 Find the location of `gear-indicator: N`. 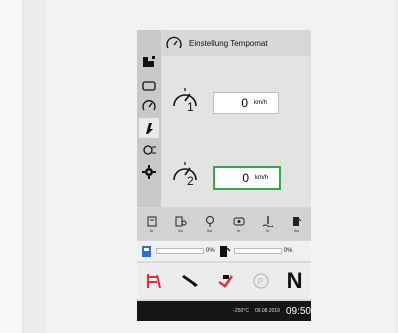

gear-indicator: N is located at coordinates (294, 280).